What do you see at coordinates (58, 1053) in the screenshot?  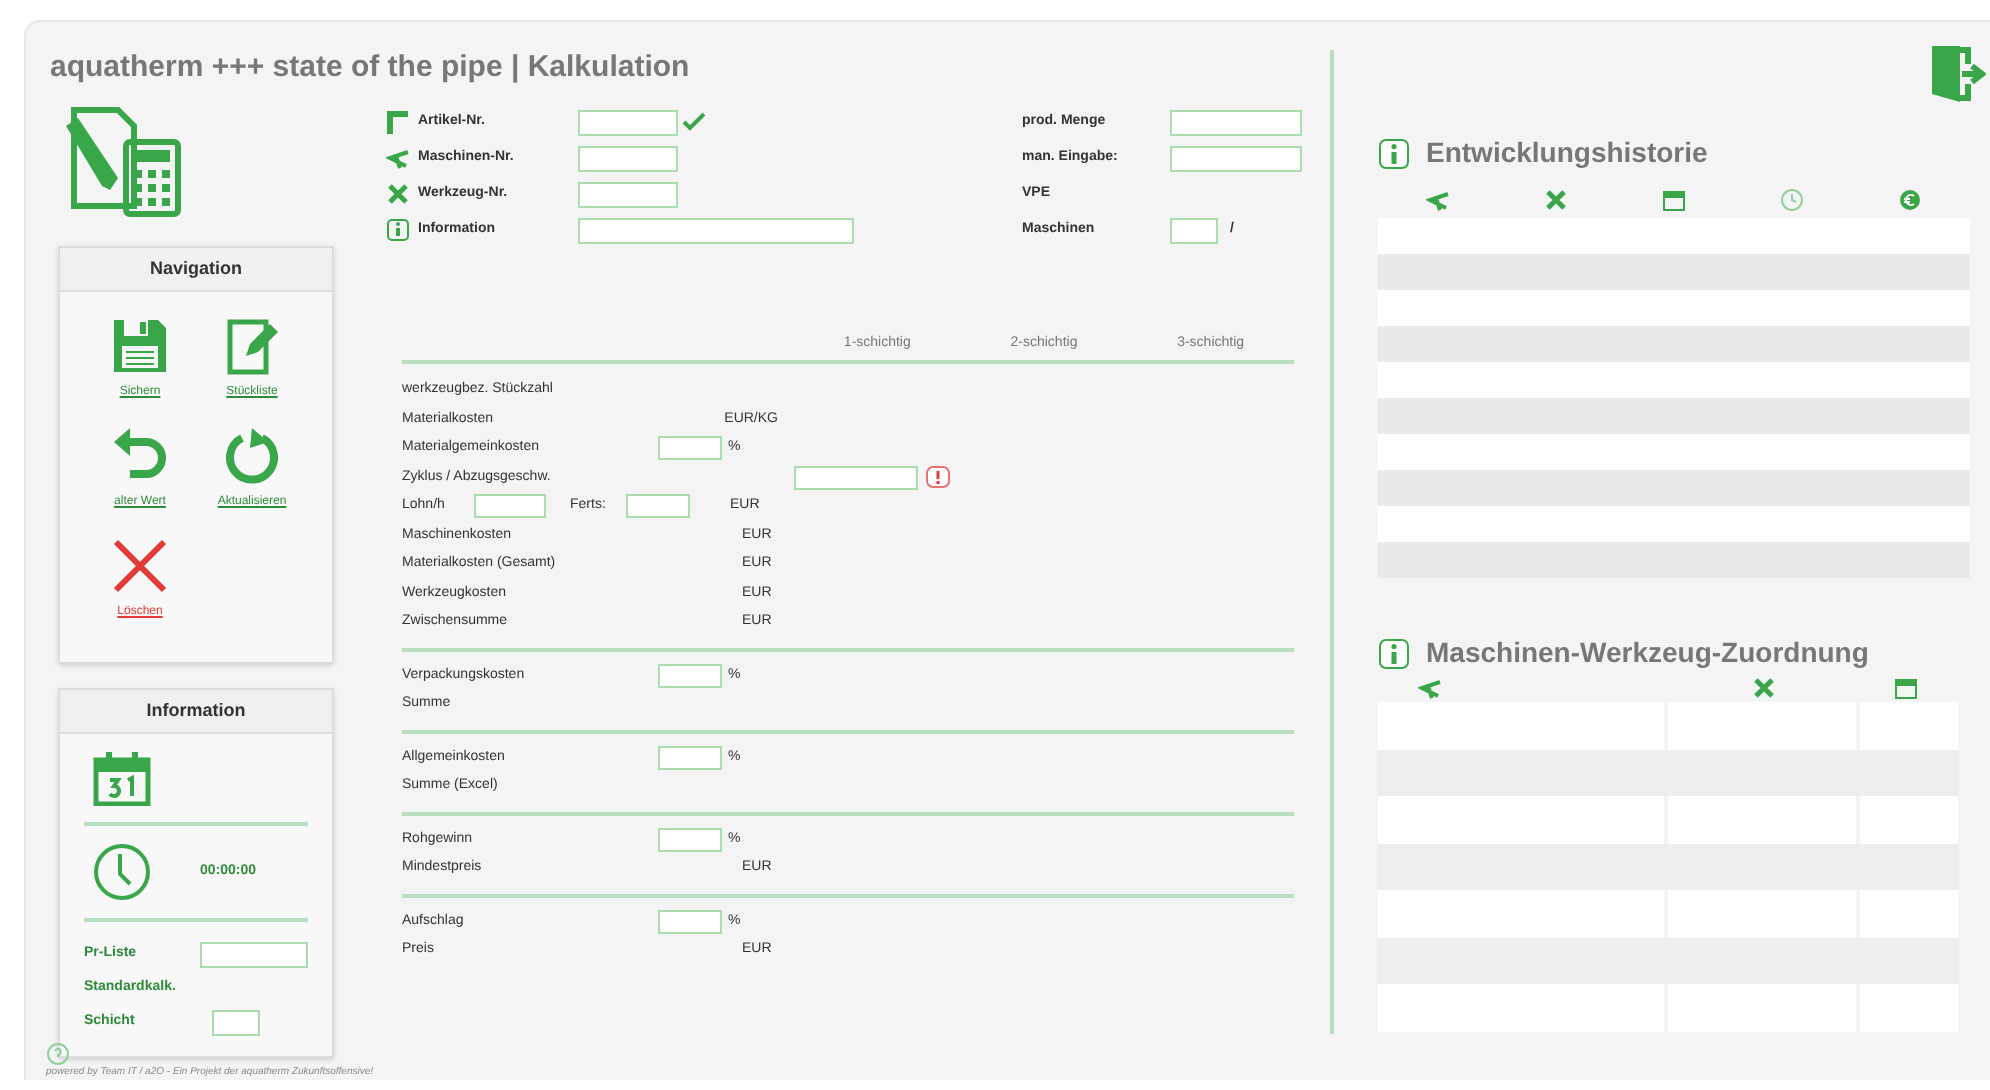 I see `help-icon` at bounding box center [58, 1053].